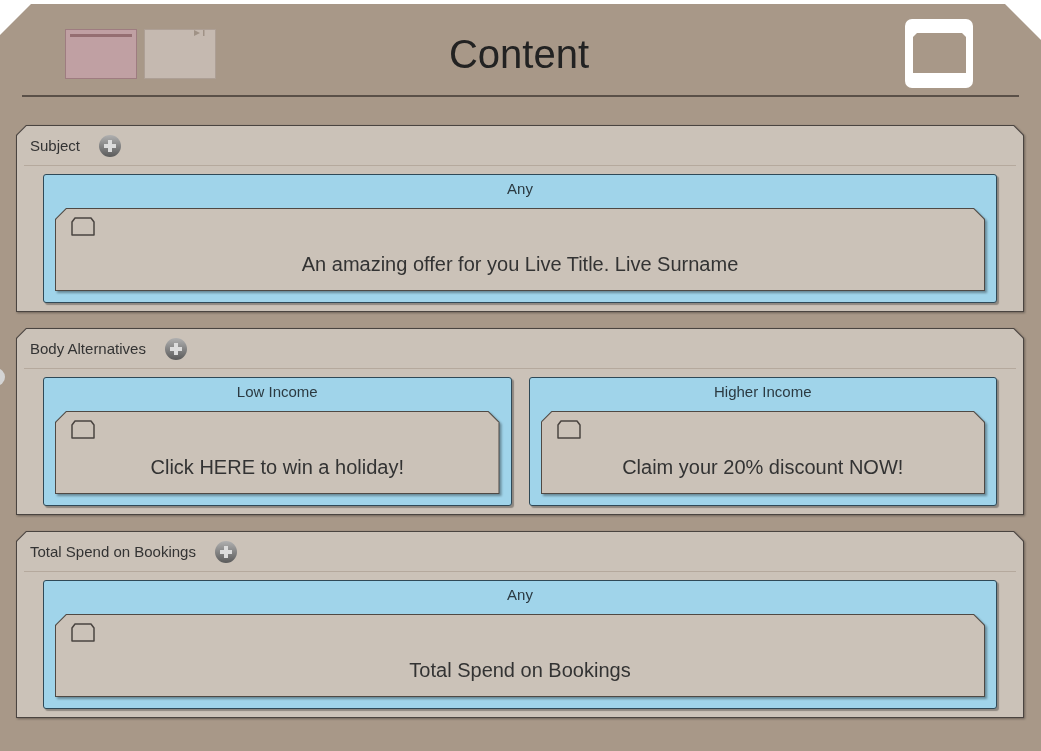  Describe the element at coordinates (939, 53) in the screenshot. I see `frame-icon` at that location.